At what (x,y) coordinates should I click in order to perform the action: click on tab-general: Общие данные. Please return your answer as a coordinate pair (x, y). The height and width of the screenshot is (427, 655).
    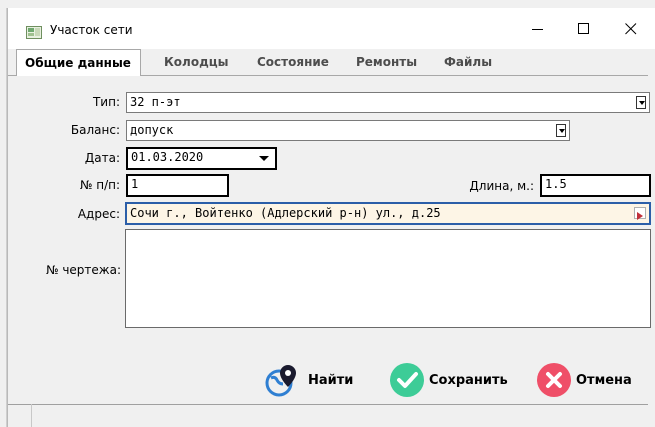
    Looking at the image, I should click on (78, 62).